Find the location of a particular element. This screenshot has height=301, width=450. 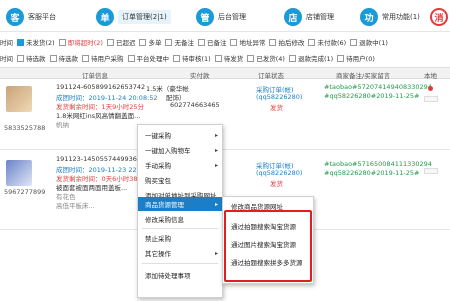

customer-service-icon: 客 is located at coordinates (15, 17).